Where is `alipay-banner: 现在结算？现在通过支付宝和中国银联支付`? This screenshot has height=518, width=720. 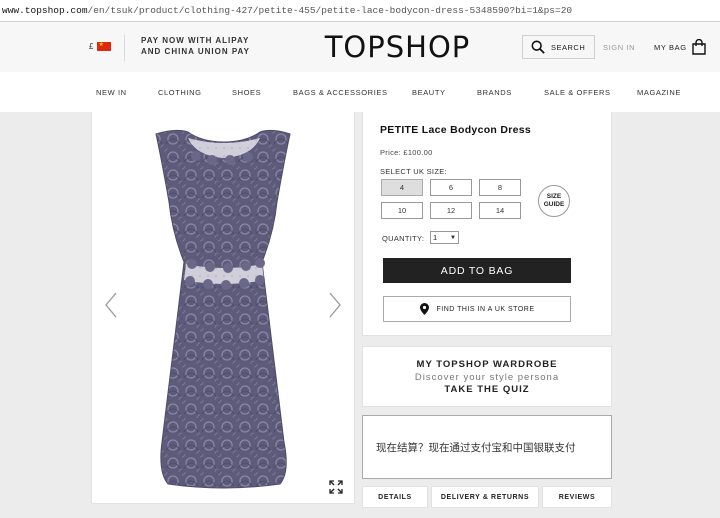 alipay-banner: 现在结算？现在通过支付宝和中国银联支付 is located at coordinates (487, 447).